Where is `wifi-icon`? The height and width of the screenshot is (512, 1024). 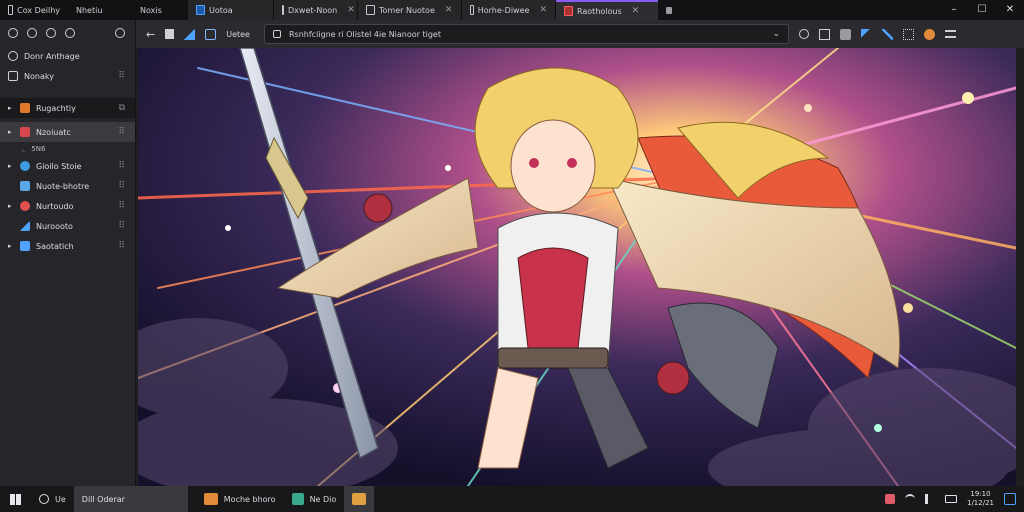
wifi-icon is located at coordinates (910, 499).